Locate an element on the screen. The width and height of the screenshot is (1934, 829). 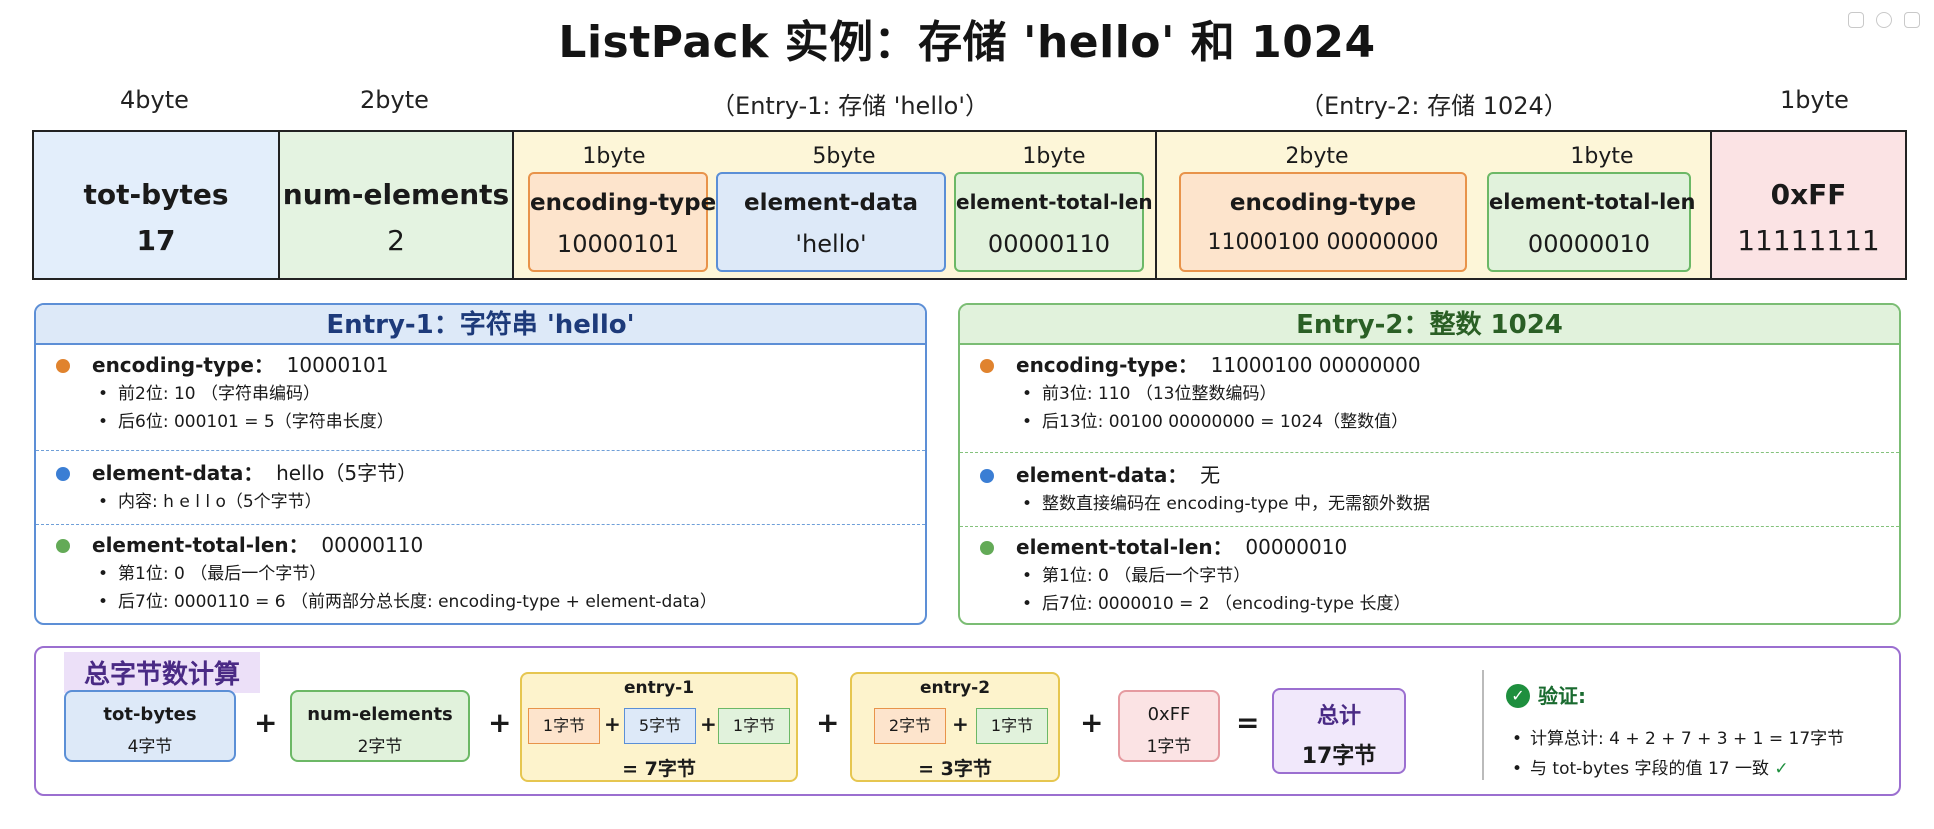
check-circle-icon: ✓ is located at coordinates (1518, 696).